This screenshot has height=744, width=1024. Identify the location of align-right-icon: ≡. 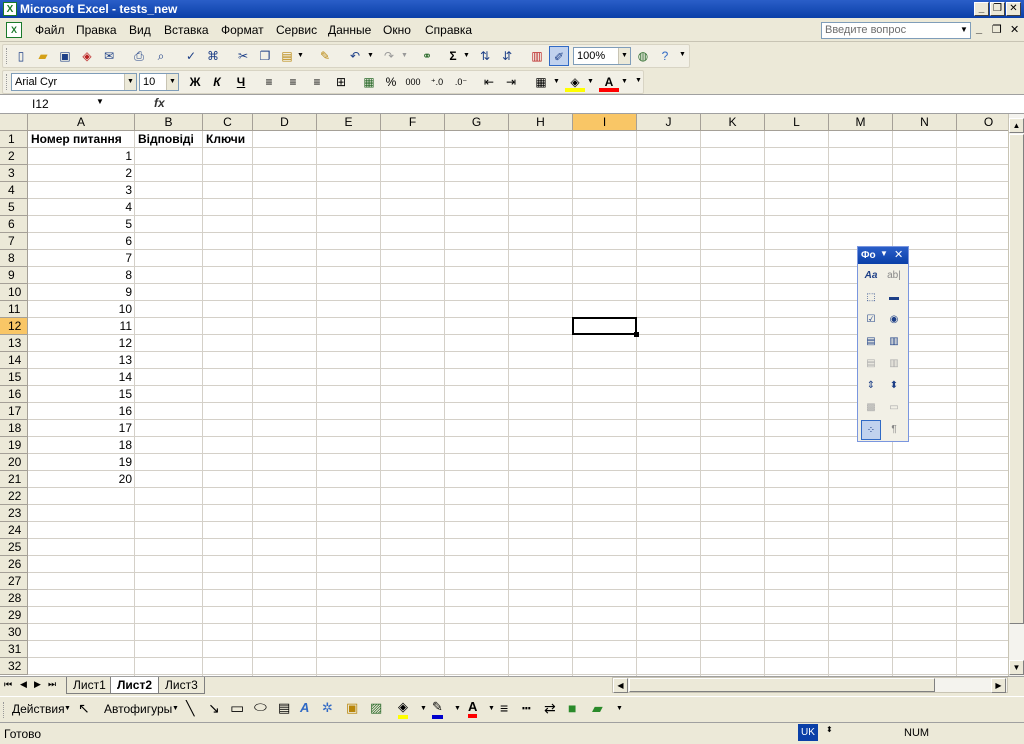
(317, 82).